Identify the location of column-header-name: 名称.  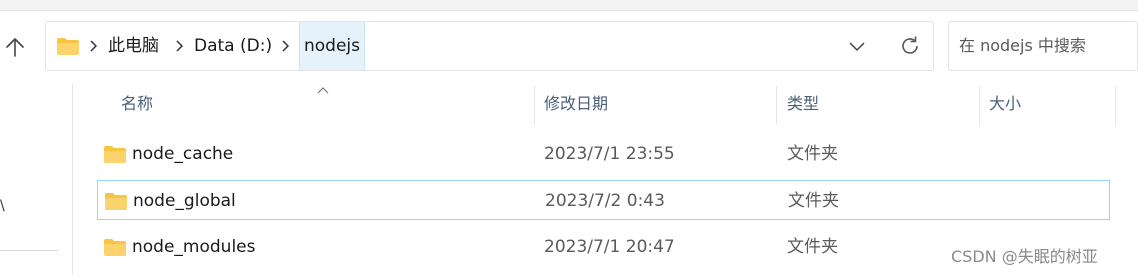
(137, 104).